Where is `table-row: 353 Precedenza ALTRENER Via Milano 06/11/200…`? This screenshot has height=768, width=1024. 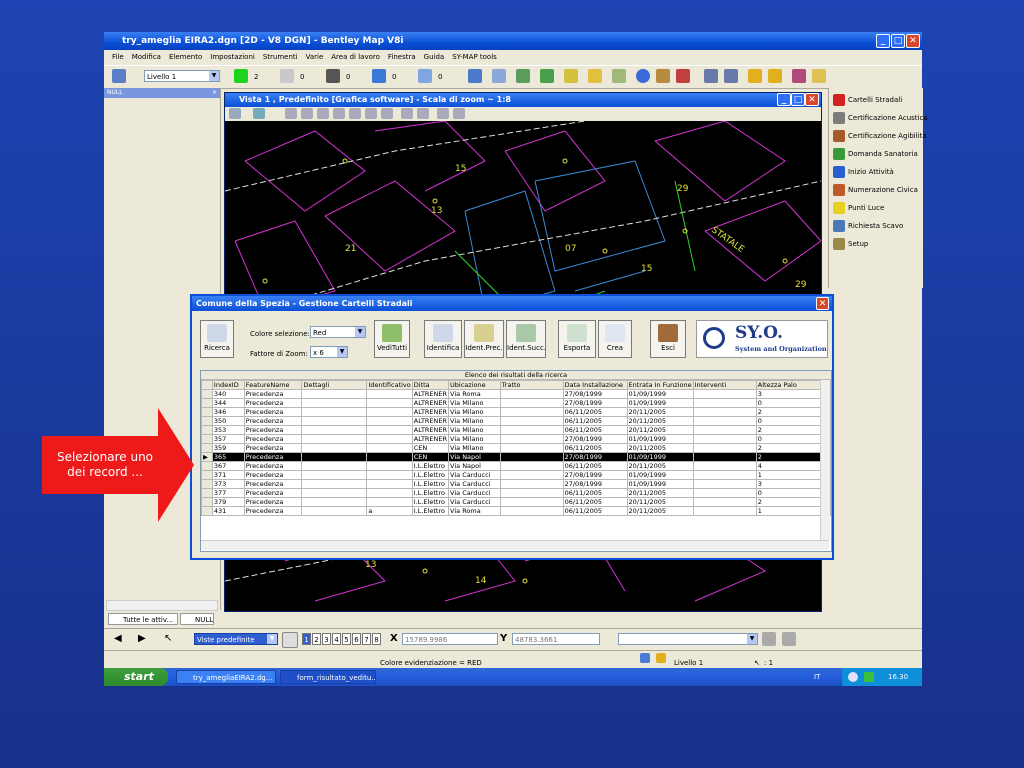 table-row: 353 Precedenza ALTRENER Via Milano 06/11/200… is located at coordinates (516, 430).